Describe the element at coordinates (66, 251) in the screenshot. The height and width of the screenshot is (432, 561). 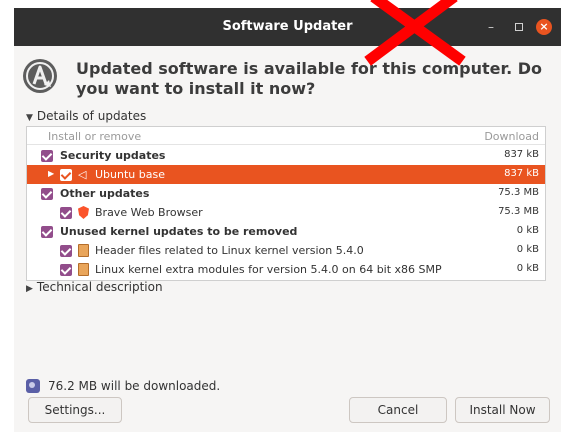
I see `checkbox-kernel-headers` at that location.